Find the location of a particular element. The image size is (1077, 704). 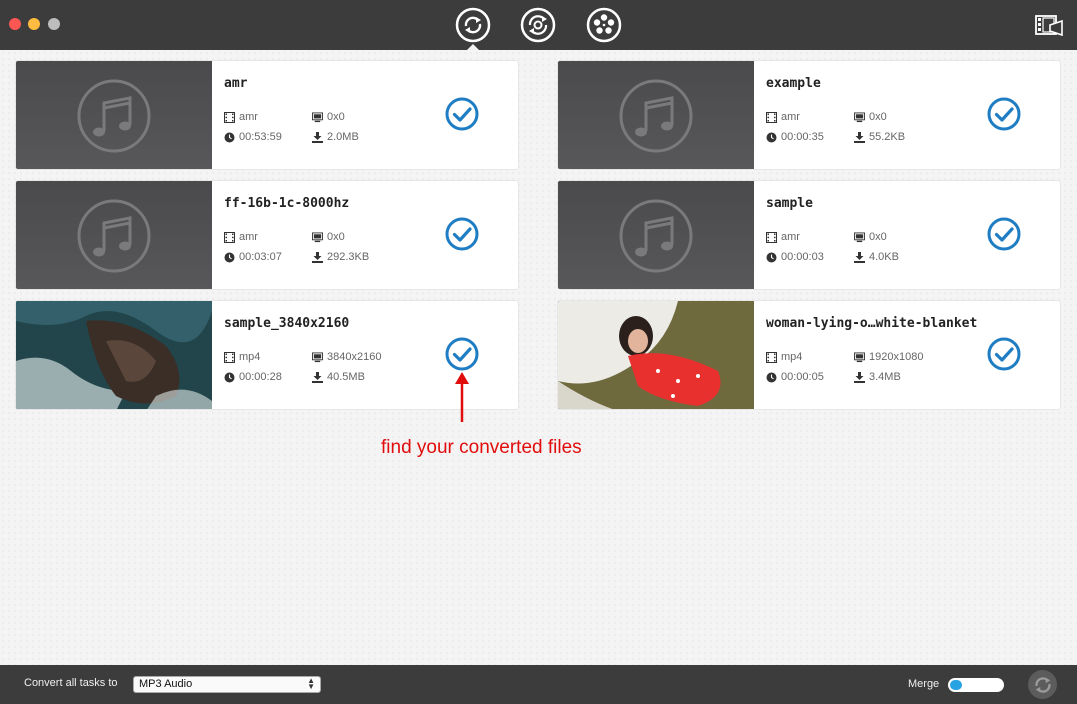

file-size: 4.0KB is located at coordinates (876, 257).